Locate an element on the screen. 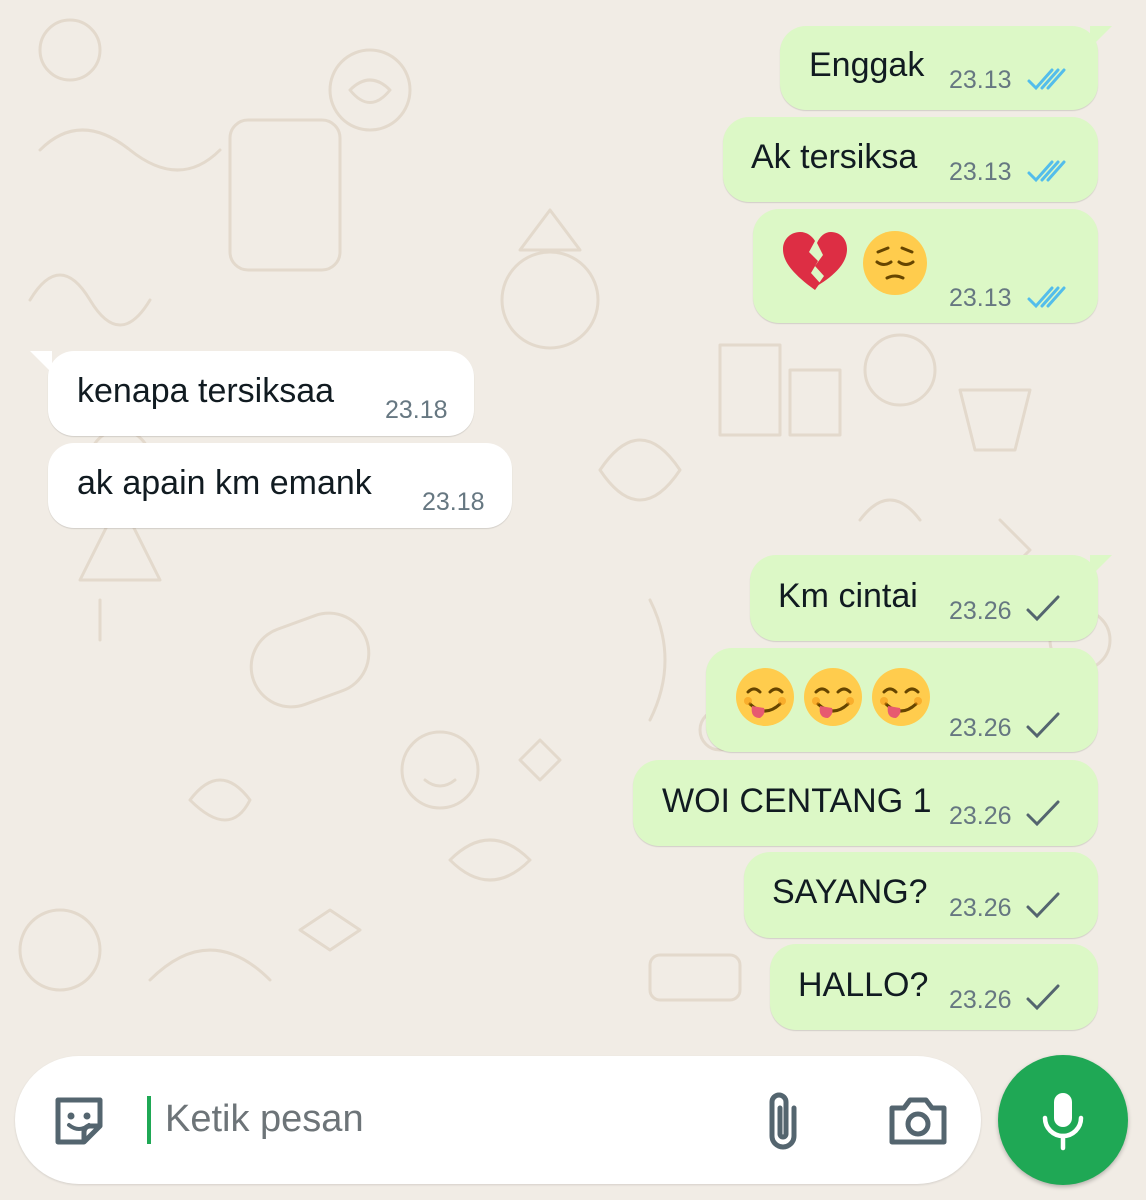 Image resolution: width=1146 pixels, height=1200 pixels. message-input-bar is located at coordinates (498, 1120).